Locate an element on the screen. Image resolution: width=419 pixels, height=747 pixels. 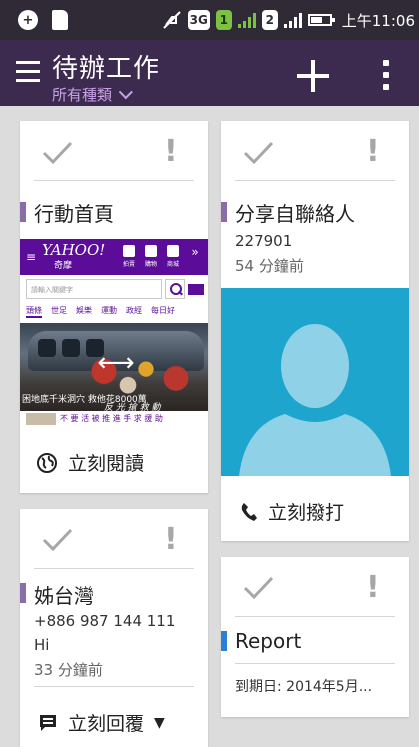
contact-number: 227901 is located at coordinates (264, 241).